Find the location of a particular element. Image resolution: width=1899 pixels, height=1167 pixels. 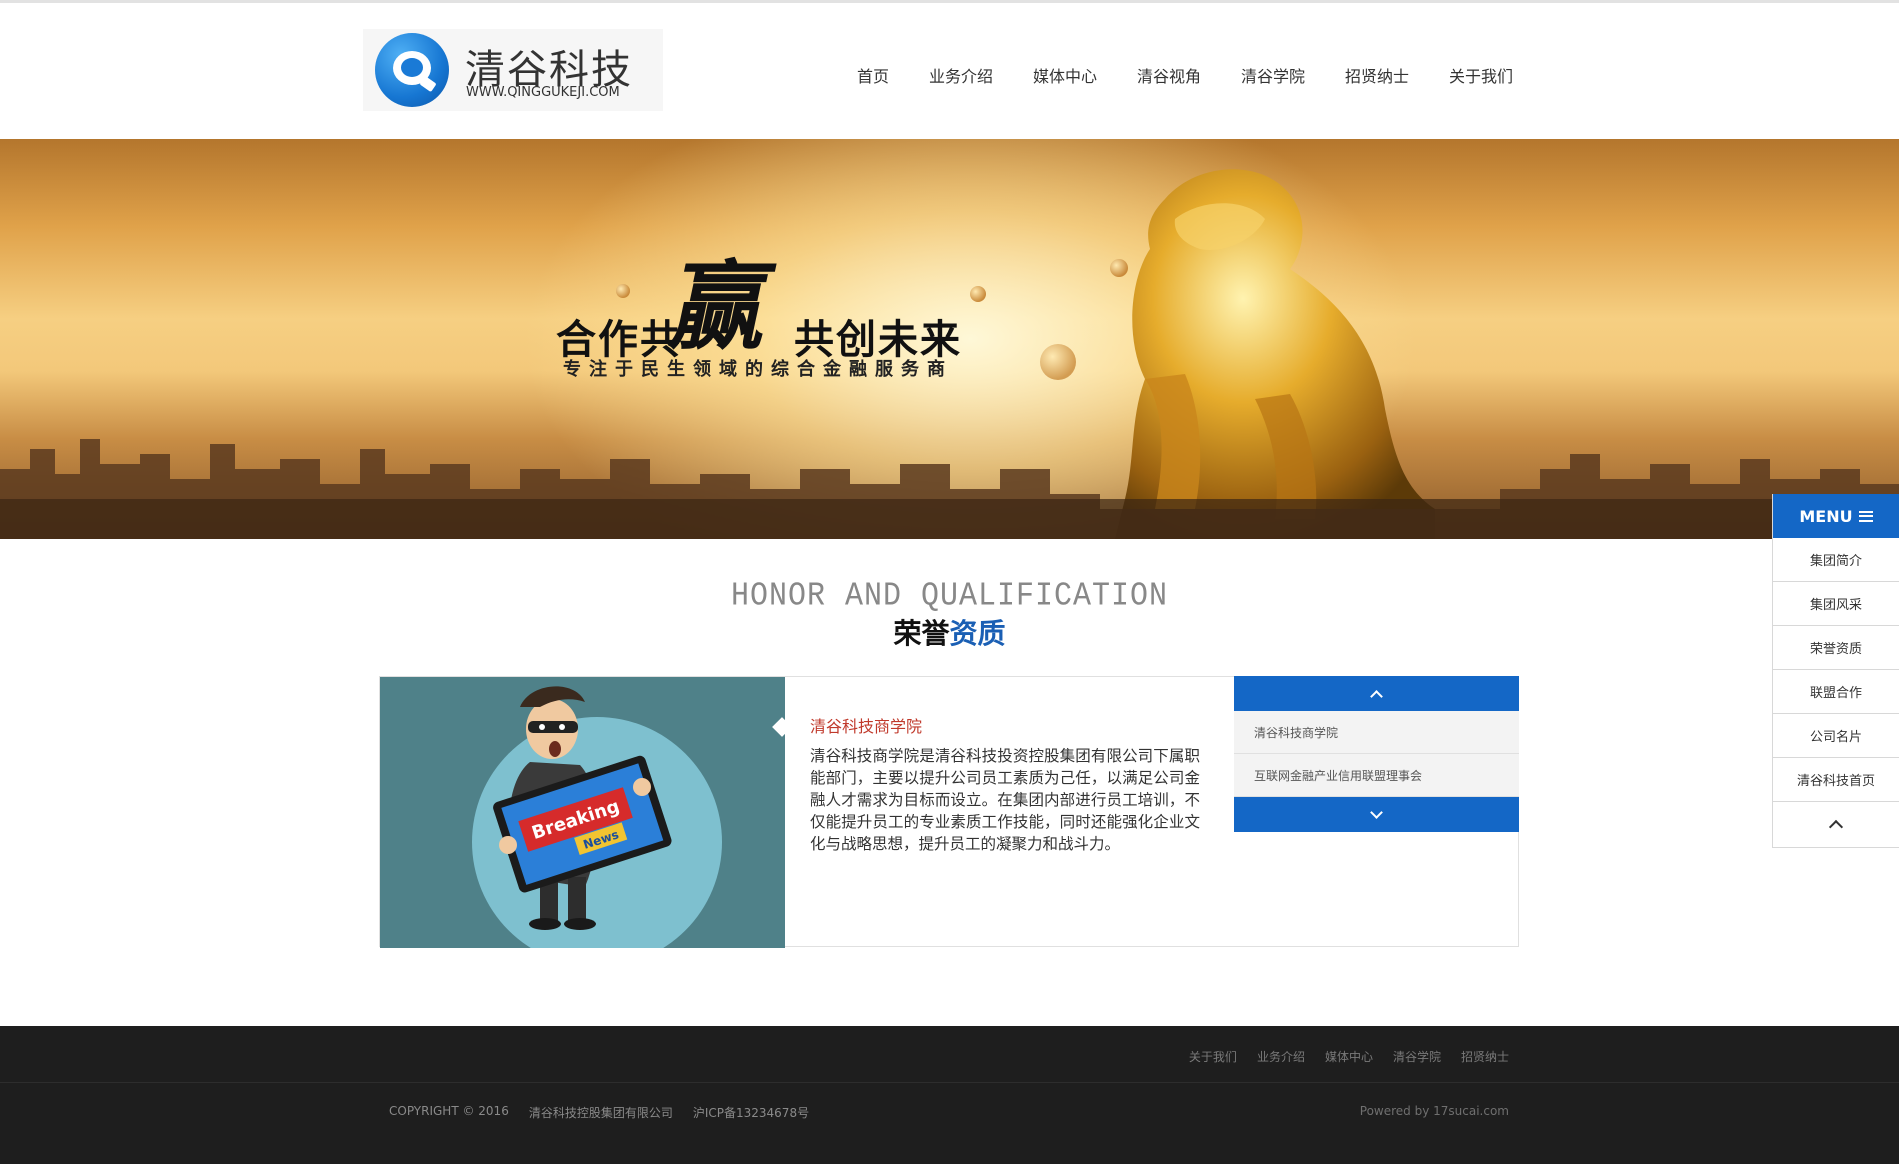

logo-q-icon is located at coordinates (412, 70).